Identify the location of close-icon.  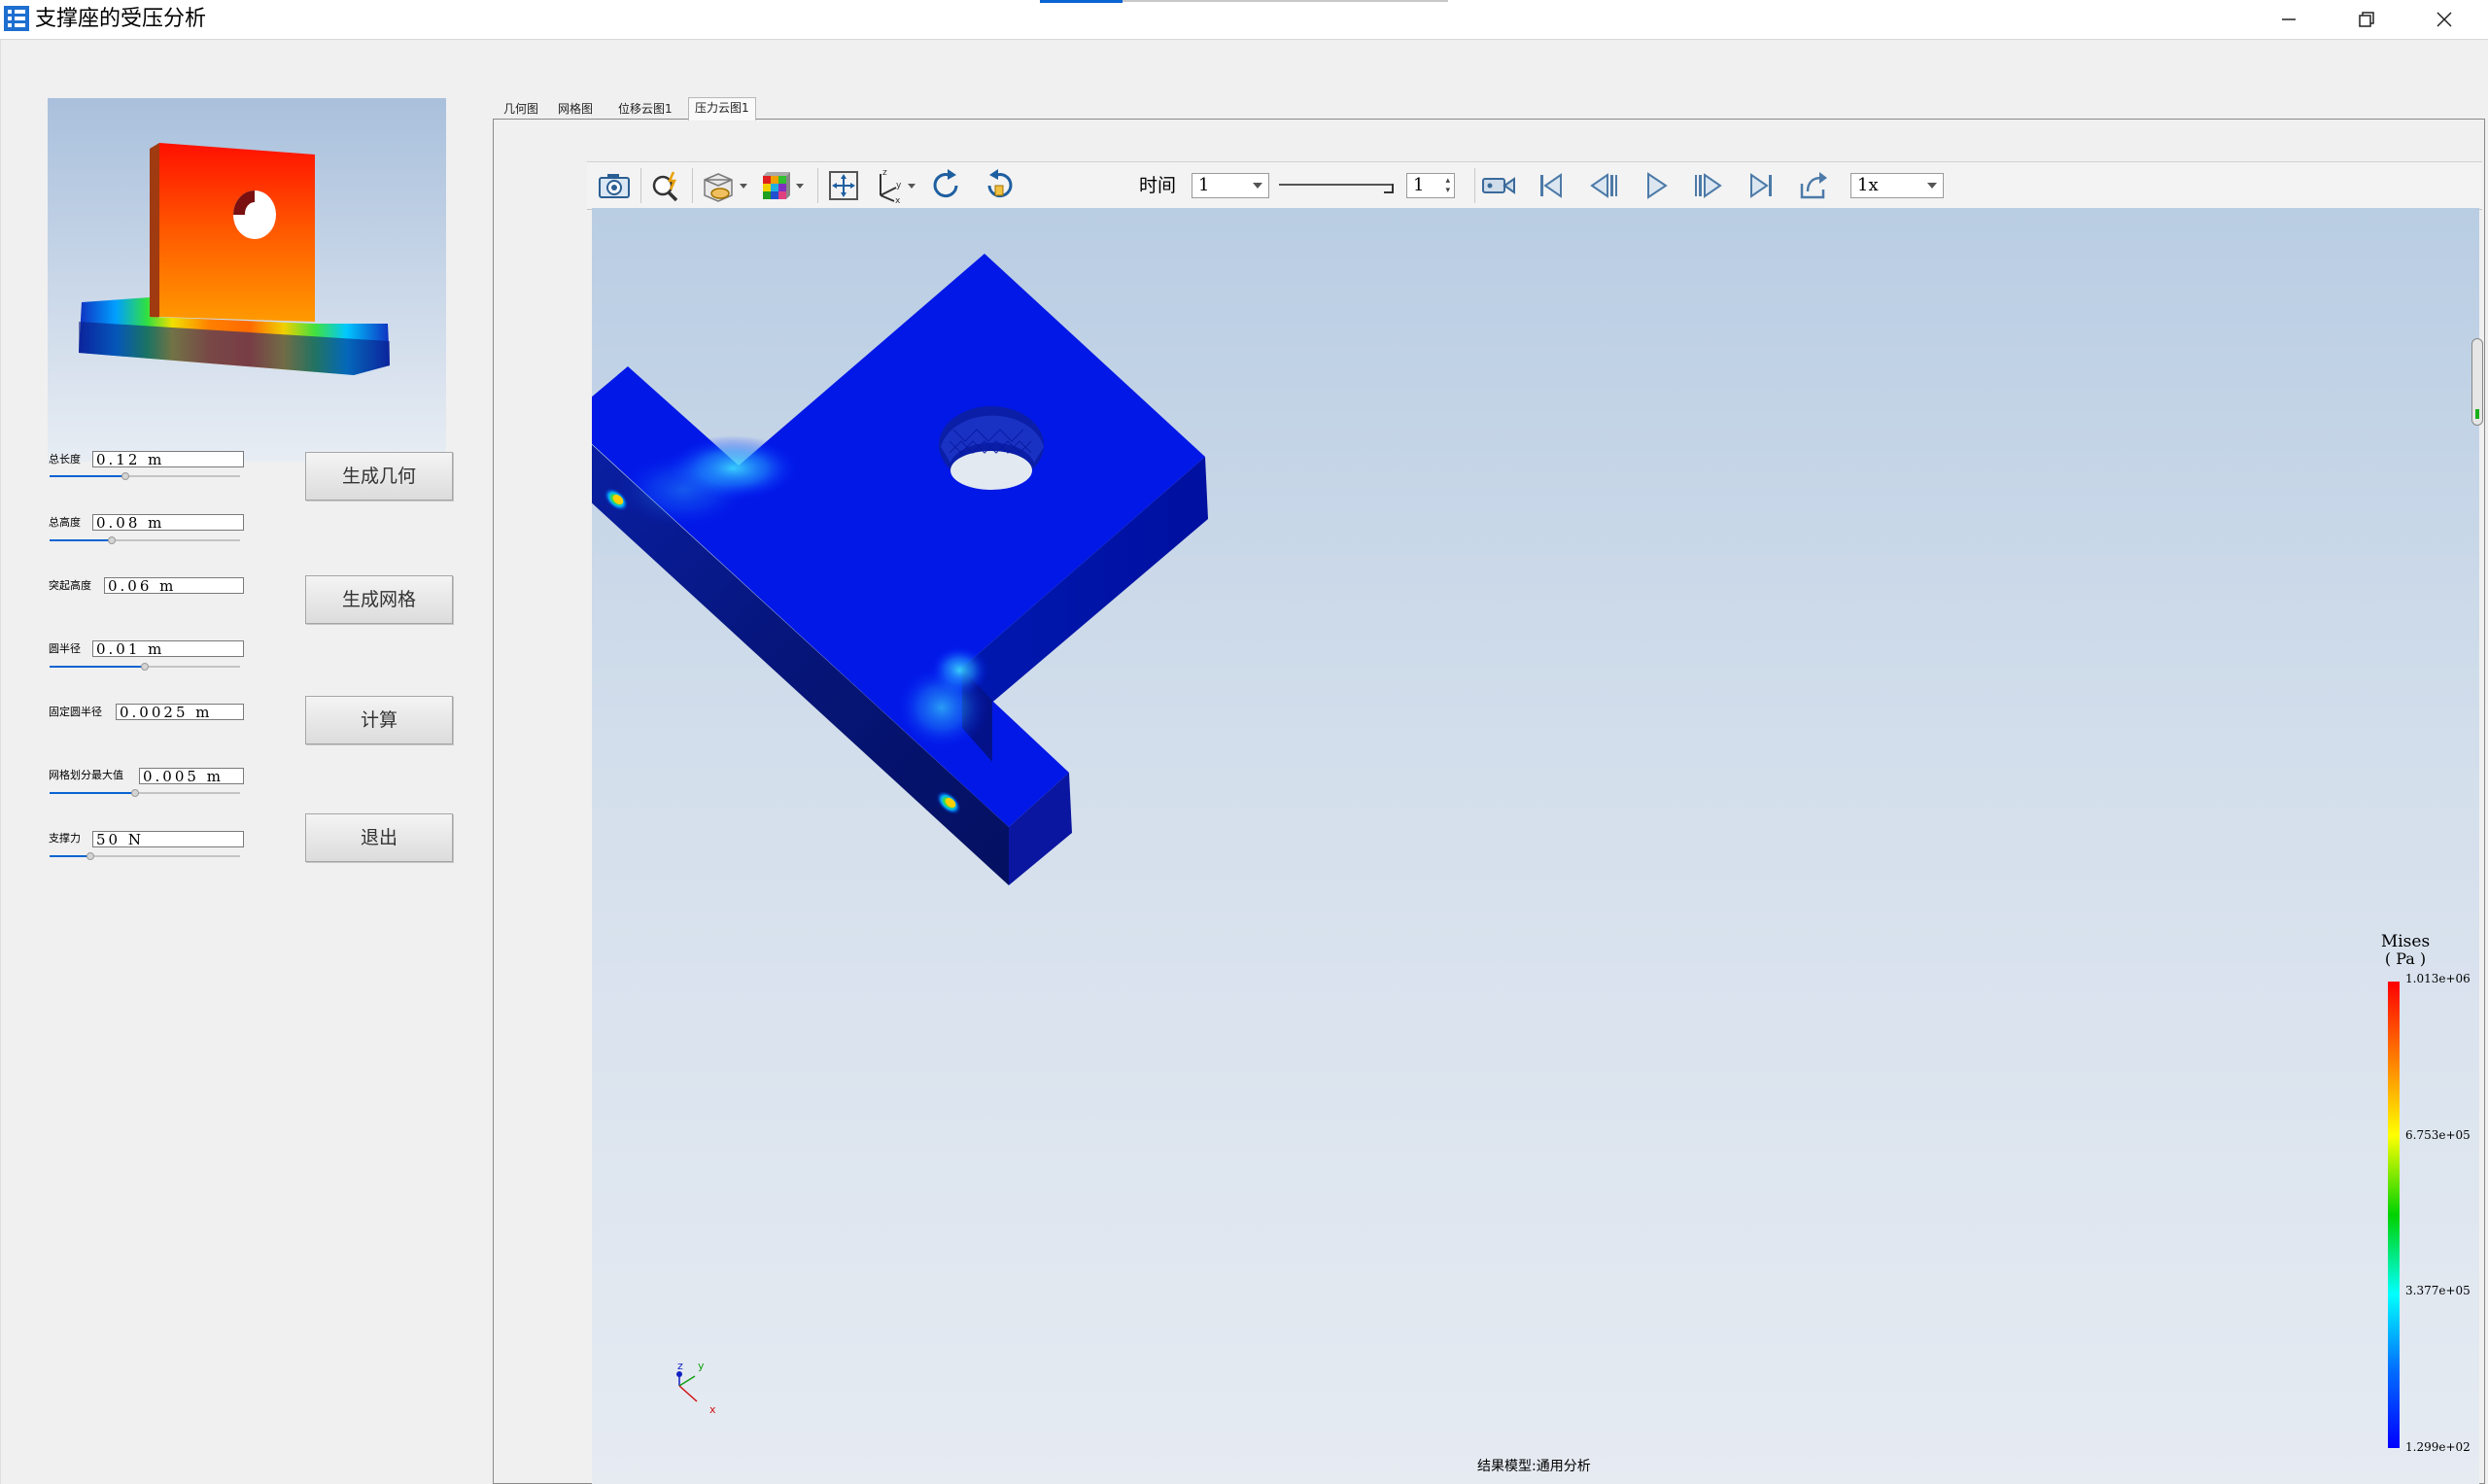
(2444, 19).